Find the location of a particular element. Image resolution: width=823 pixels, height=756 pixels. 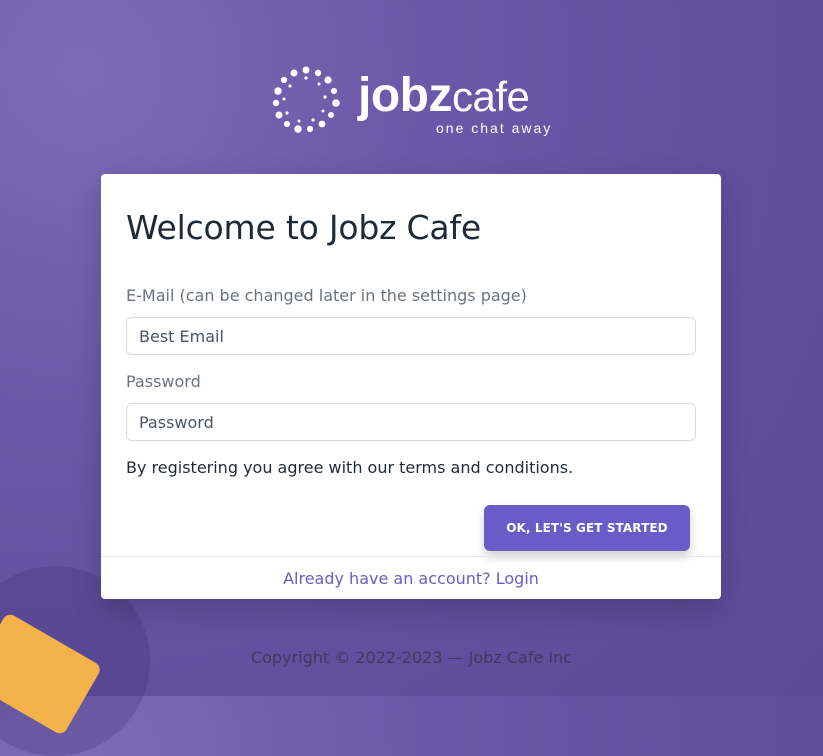

password-field is located at coordinates (411, 422).